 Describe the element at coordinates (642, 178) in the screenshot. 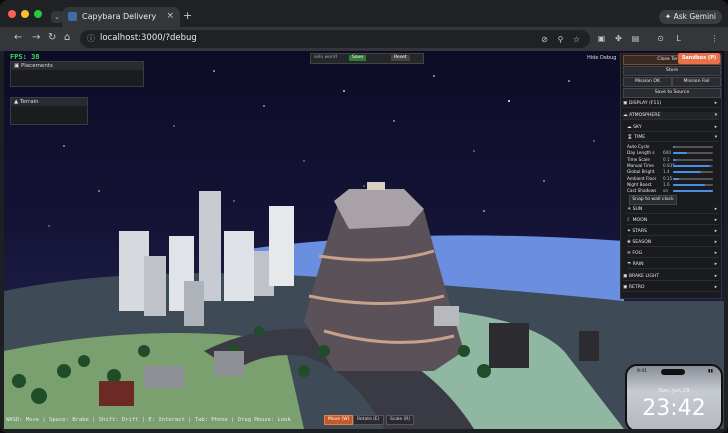

I see `slider-label: Ambient Floor` at that location.